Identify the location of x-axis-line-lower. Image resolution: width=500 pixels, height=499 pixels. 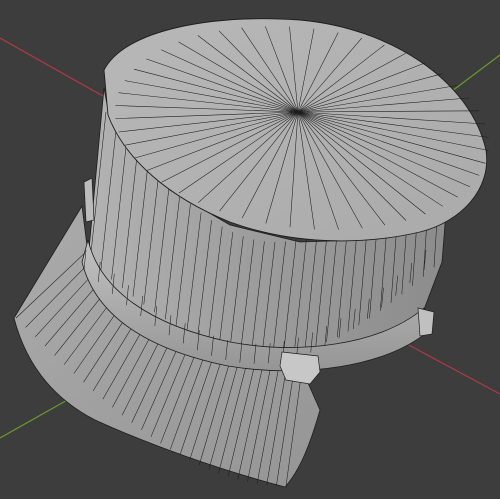
(452, 368).